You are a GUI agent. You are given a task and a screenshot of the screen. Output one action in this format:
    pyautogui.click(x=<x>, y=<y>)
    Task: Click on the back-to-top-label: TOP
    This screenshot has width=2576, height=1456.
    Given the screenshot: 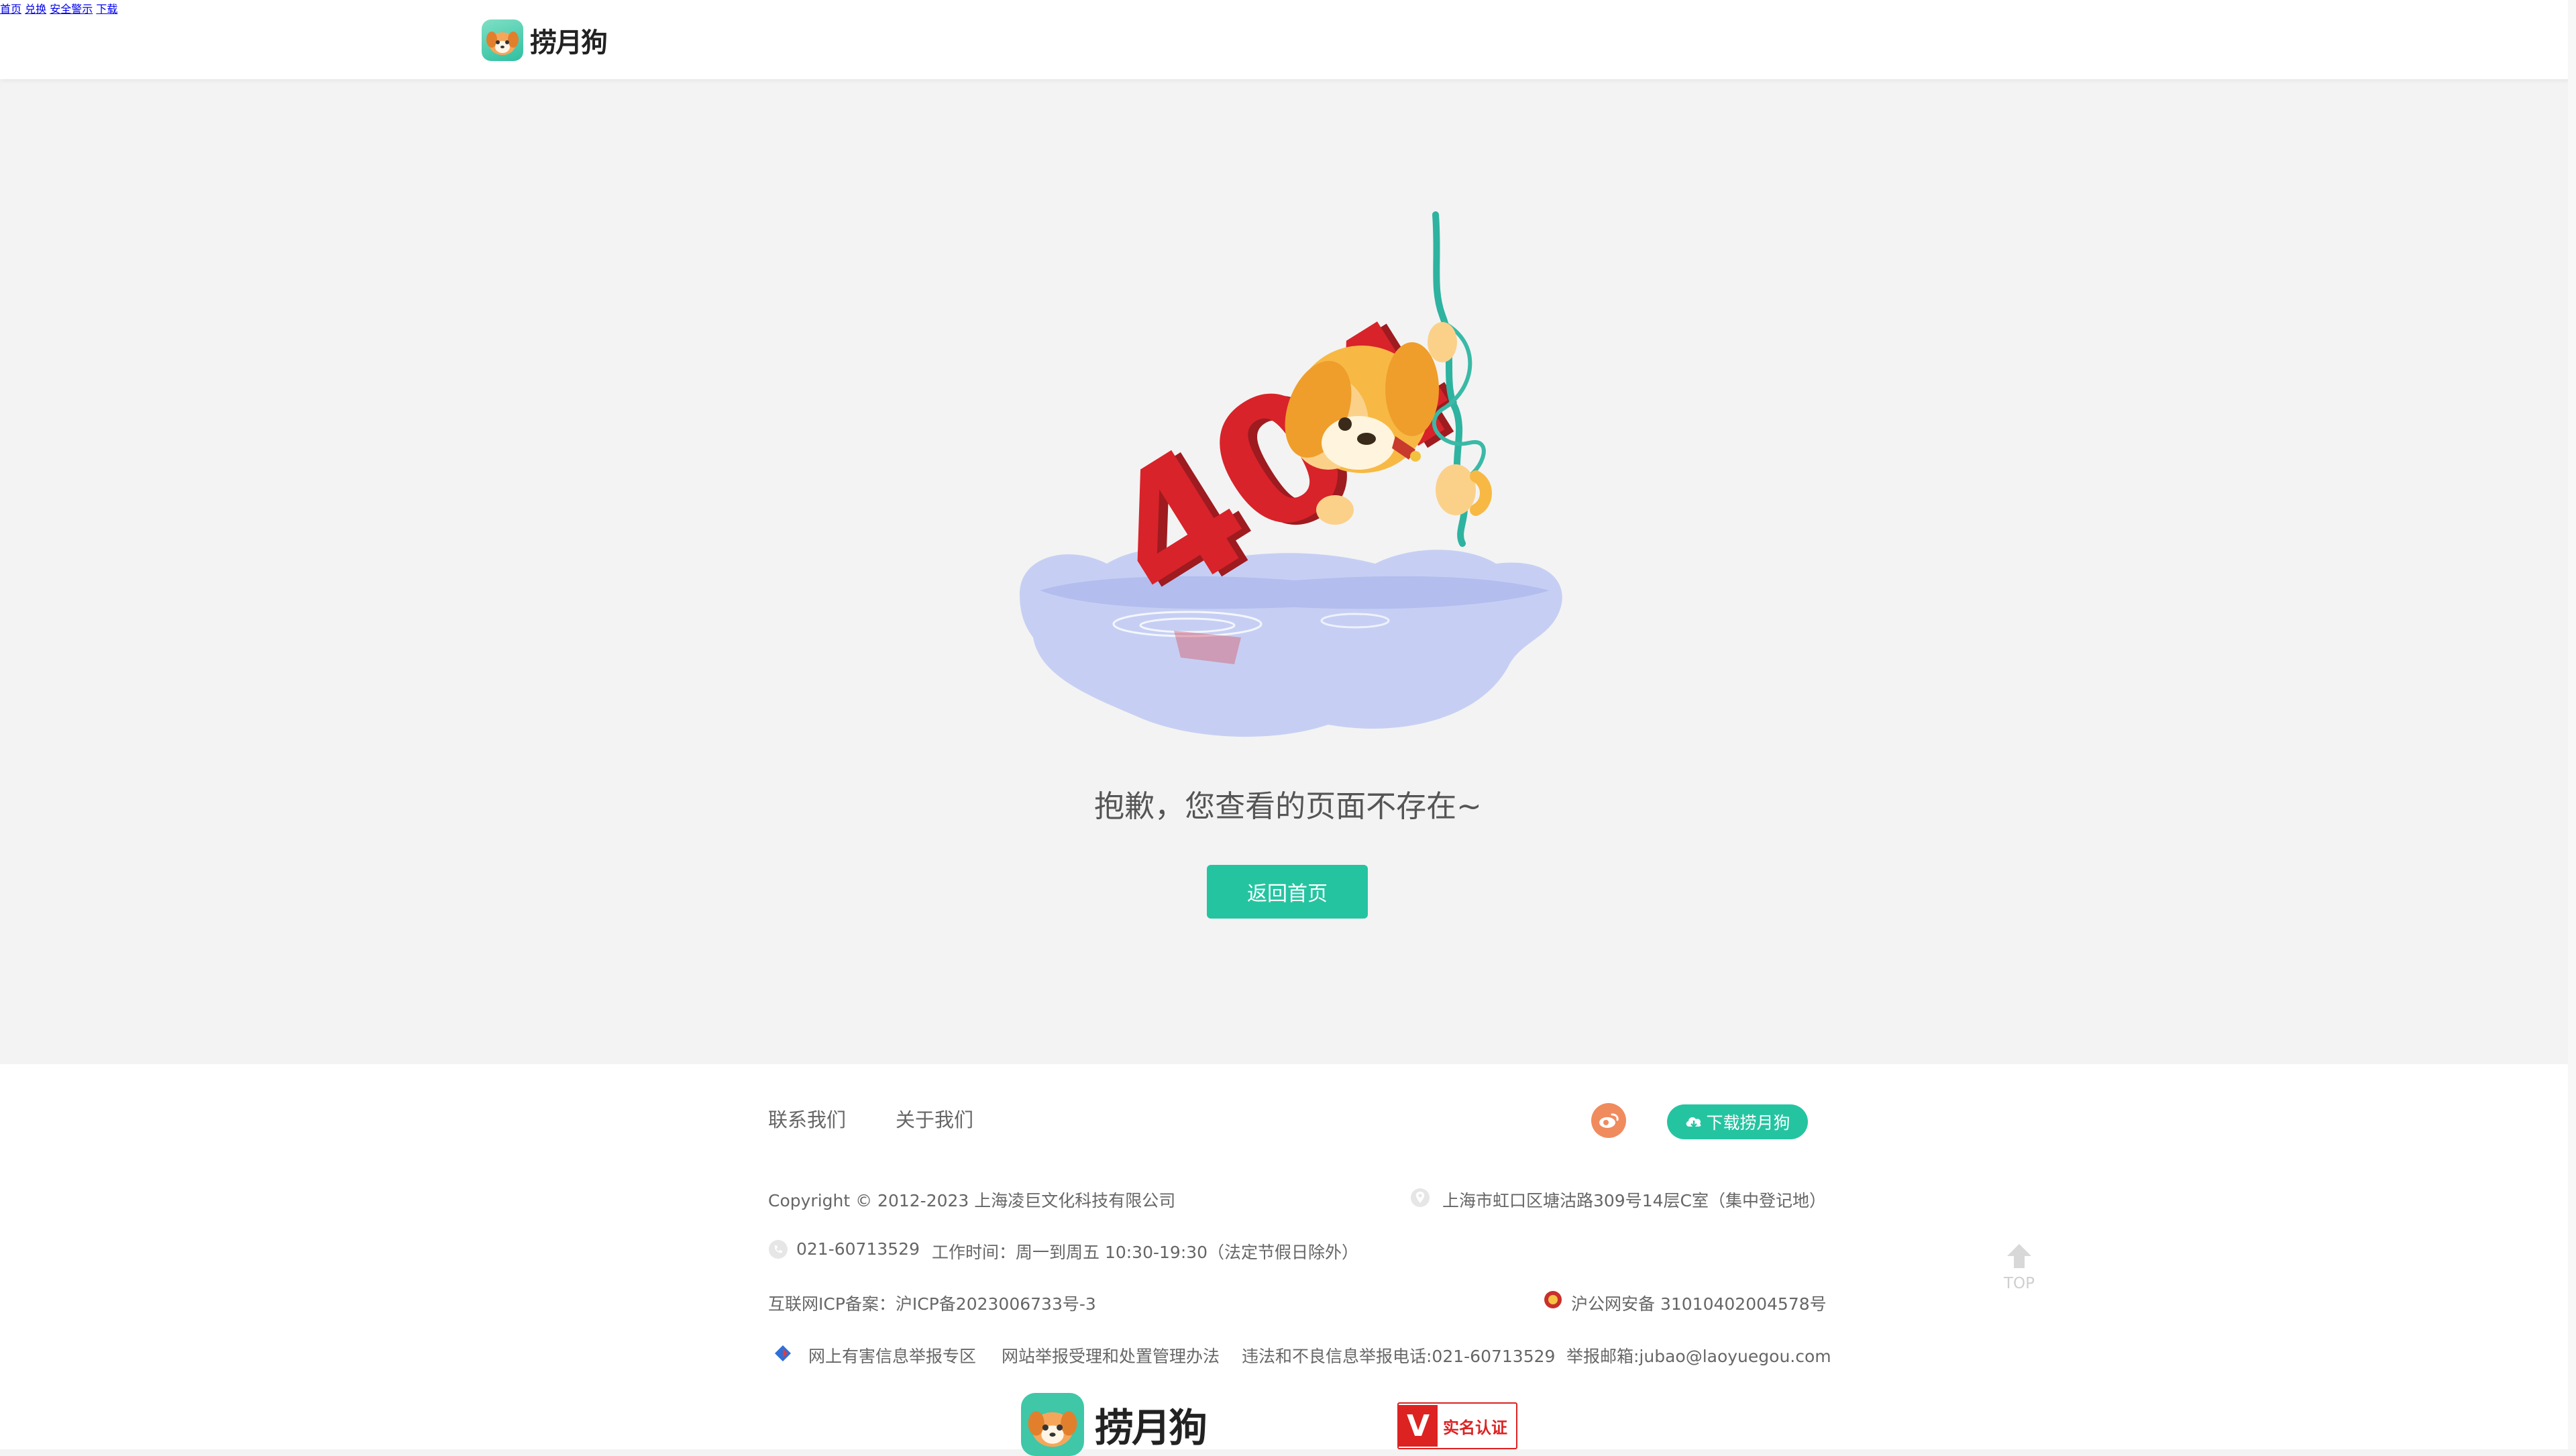 What is the action you would take?
    pyautogui.click(x=2019, y=1283)
    